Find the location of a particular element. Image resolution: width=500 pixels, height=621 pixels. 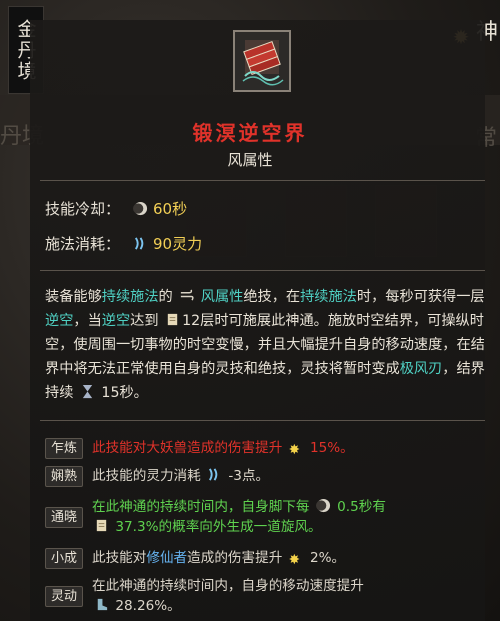

cost-value: 90灵力 is located at coordinates (178, 244).